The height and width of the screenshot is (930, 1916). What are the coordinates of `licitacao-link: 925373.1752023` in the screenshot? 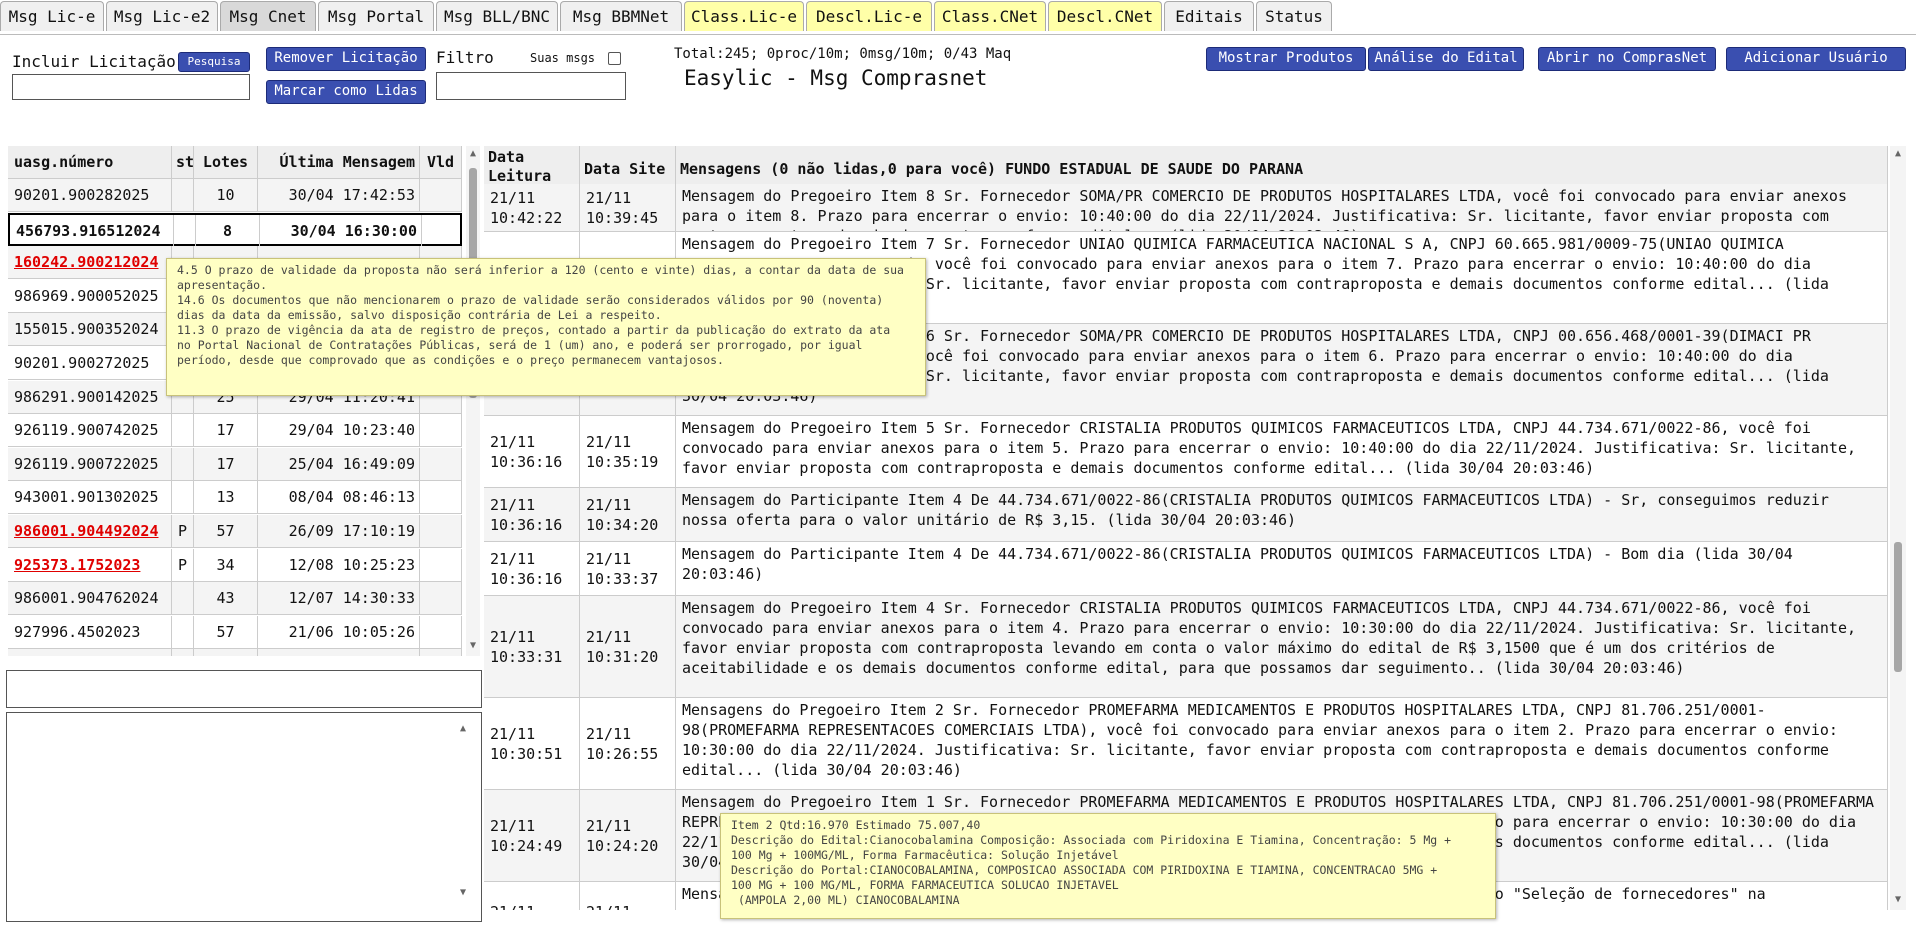 It's located at (77, 565).